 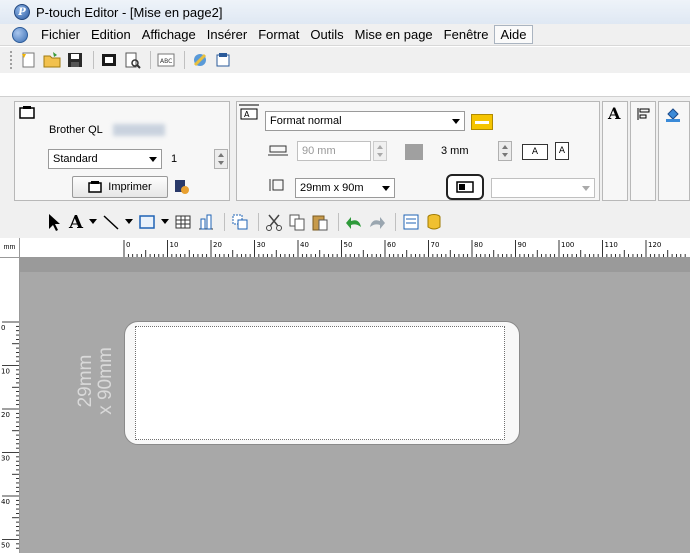 I want to click on printer-model-blurred, so click(x=139, y=130).